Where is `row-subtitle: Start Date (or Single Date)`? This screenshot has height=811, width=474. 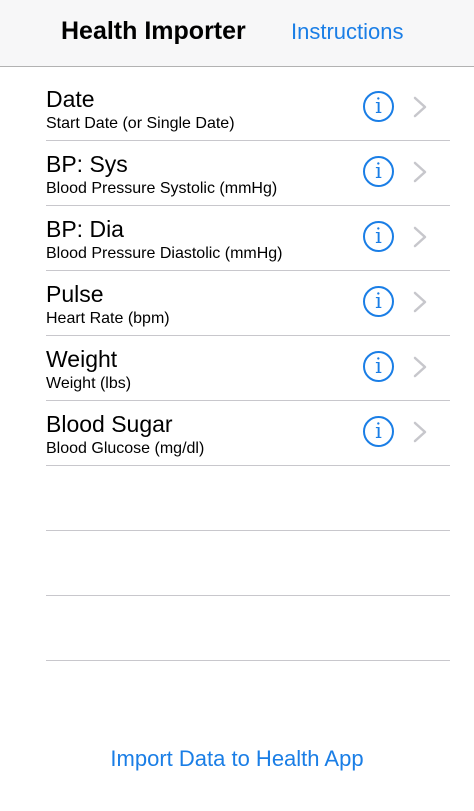
row-subtitle: Start Date (or Single Date) is located at coordinates (140, 123).